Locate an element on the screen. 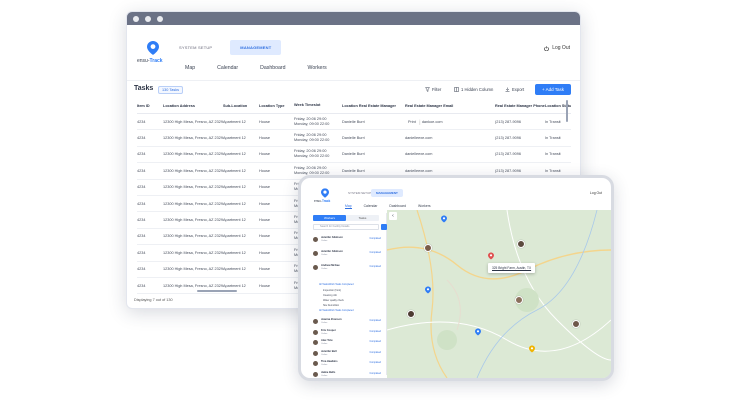 The width and height of the screenshot is (740, 400). cell-location-address: 12300 High Mesa, Fresno, AZ 23295 is located at coordinates (193, 154).